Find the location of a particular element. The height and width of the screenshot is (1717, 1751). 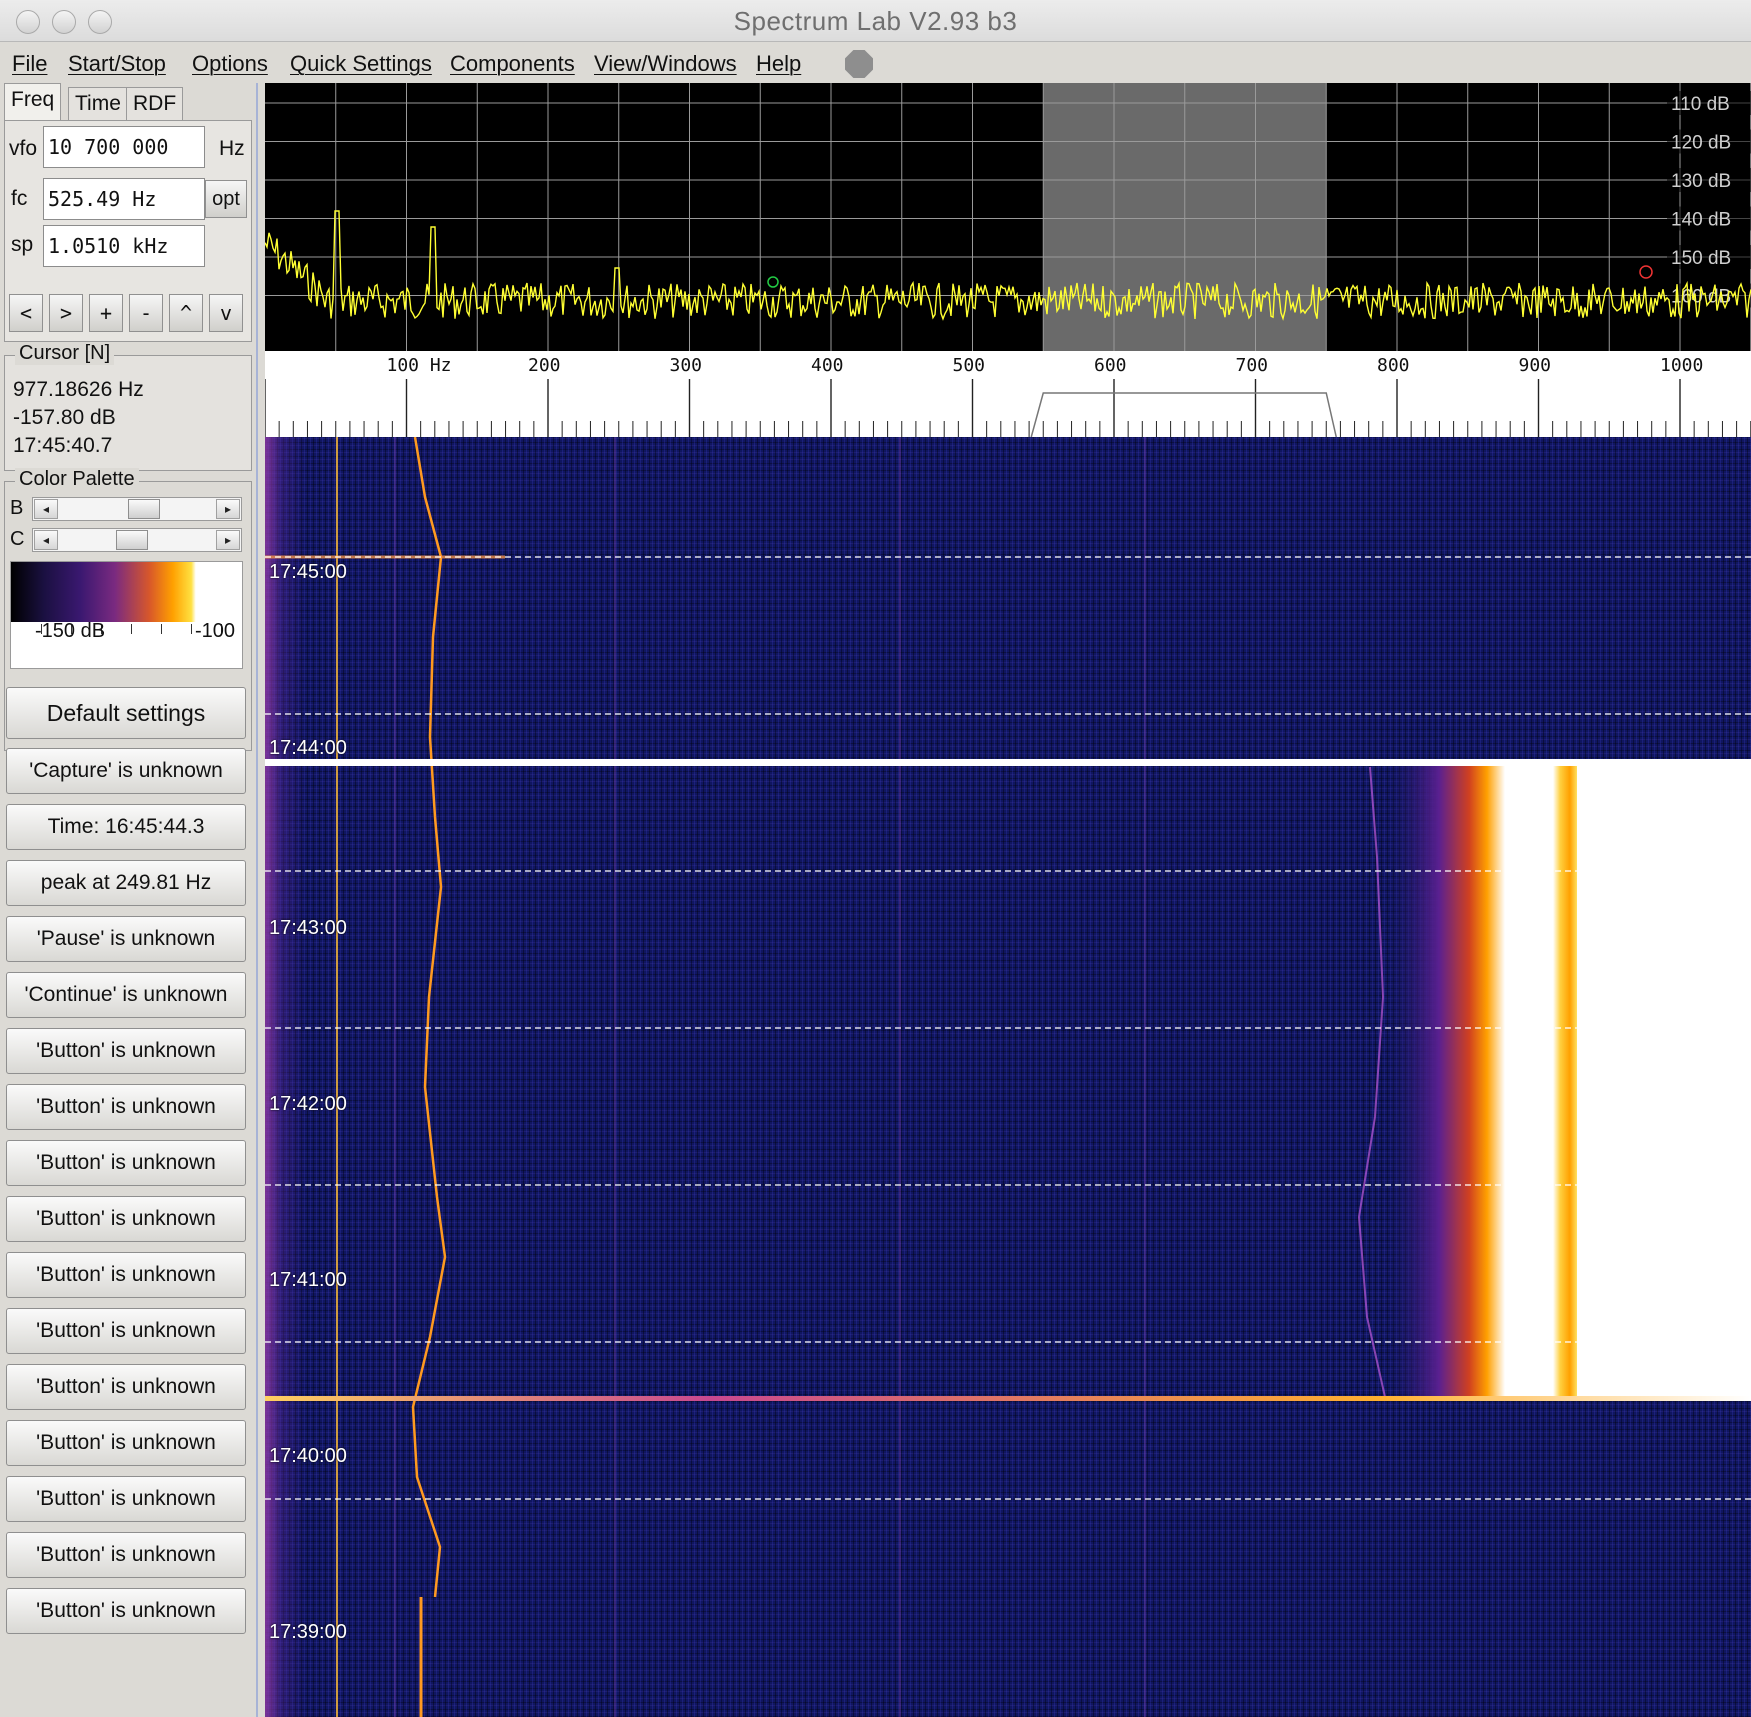

vfo-input: 10 700 000 is located at coordinates (124, 147).